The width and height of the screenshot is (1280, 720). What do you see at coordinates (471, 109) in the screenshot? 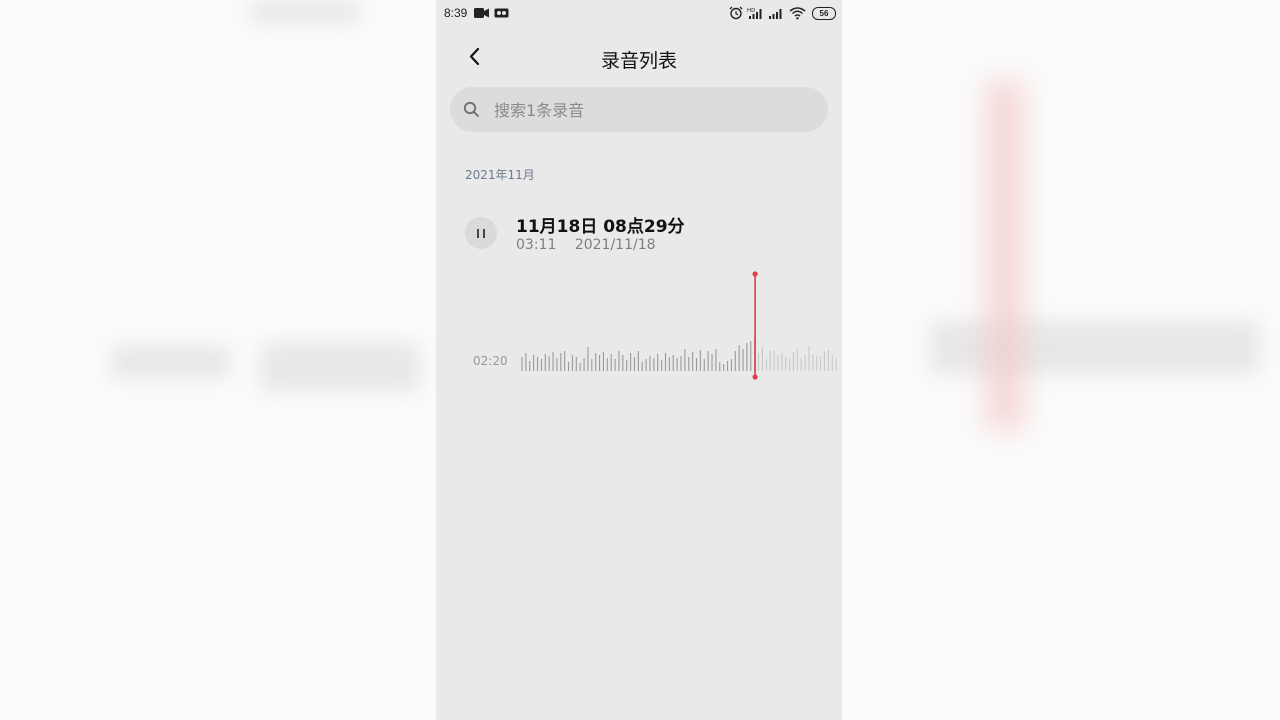
I see `search-icon` at bounding box center [471, 109].